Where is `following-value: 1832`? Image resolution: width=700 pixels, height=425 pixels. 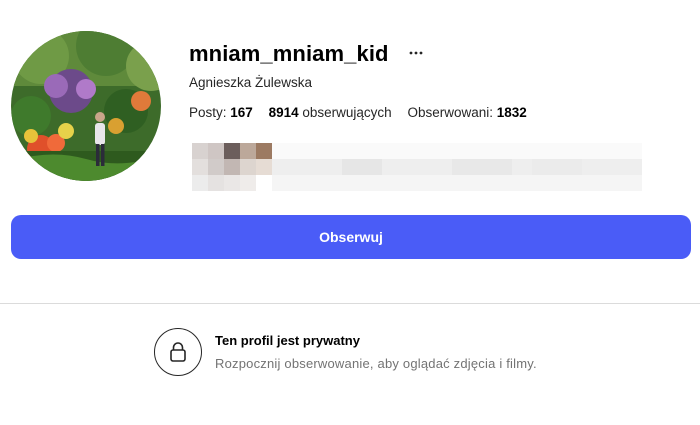
following-value: 1832 is located at coordinates (511, 112).